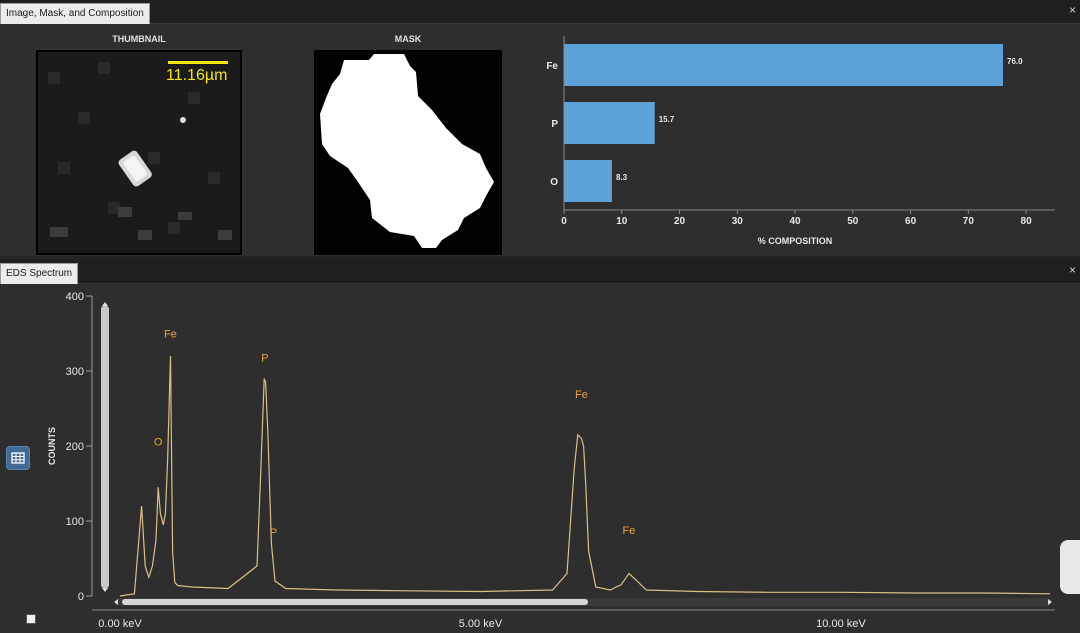  What do you see at coordinates (609, 123) in the screenshot?
I see `composition-bar-p` at bounding box center [609, 123].